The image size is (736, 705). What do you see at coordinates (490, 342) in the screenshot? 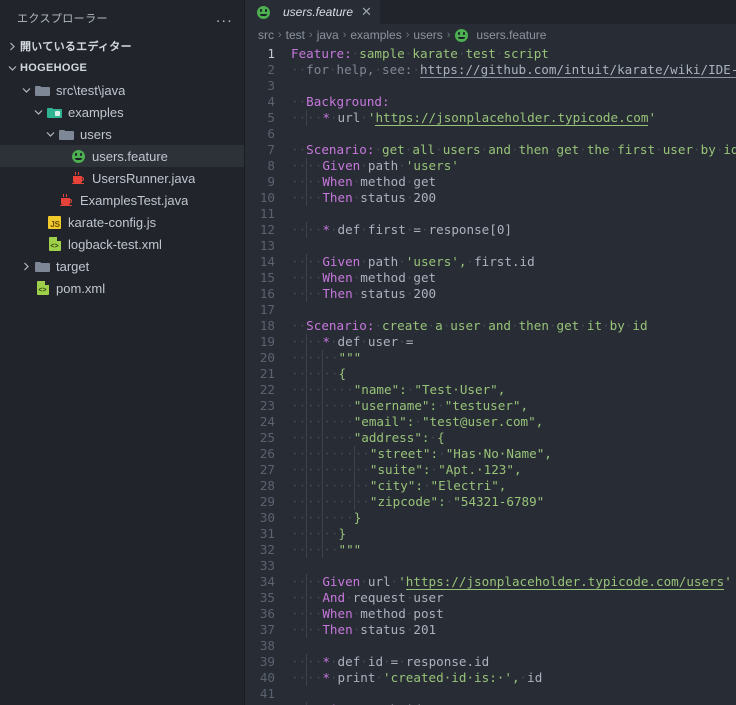
I see `code-line: 19 ····*·def·user·=` at bounding box center [490, 342].